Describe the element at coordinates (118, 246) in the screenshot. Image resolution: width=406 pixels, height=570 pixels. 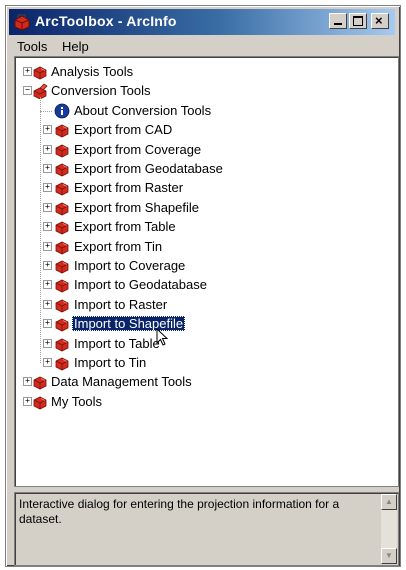
I see `tree-node-label: Export from Tin` at that location.